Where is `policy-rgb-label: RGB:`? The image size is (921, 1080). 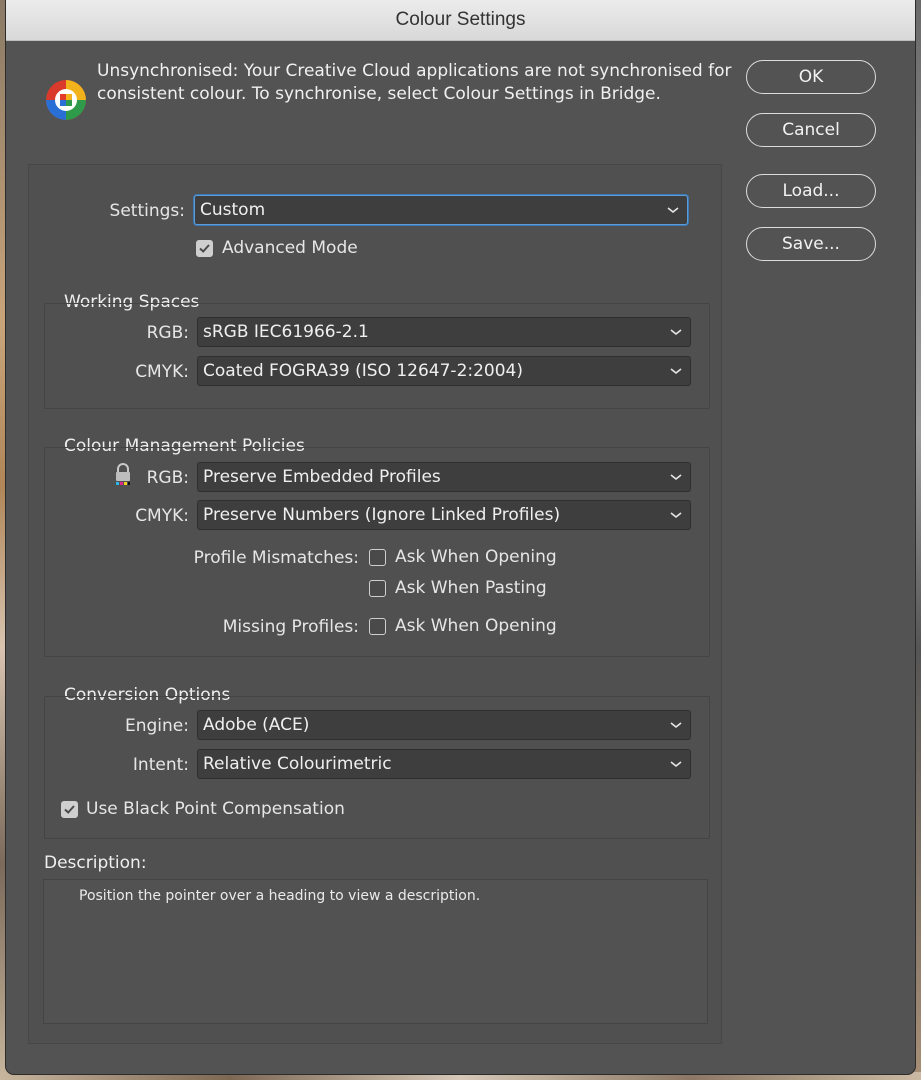 policy-rgb-label: RGB: is located at coordinates (167, 478).